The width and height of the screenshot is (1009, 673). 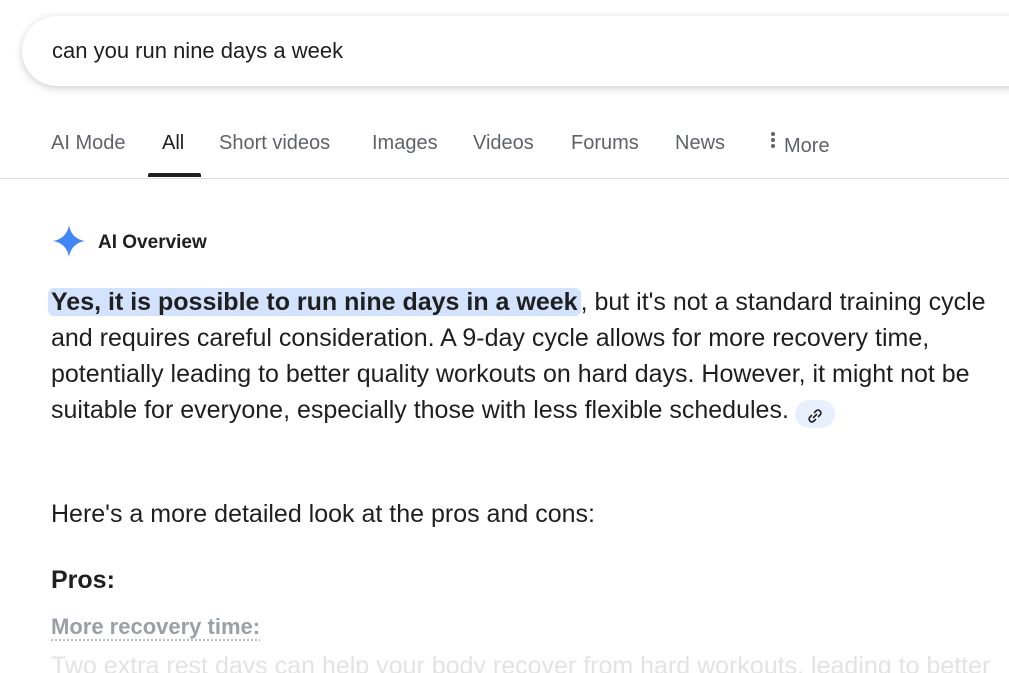 I want to click on ai-overview-header: AI Overview, so click(x=129, y=243).